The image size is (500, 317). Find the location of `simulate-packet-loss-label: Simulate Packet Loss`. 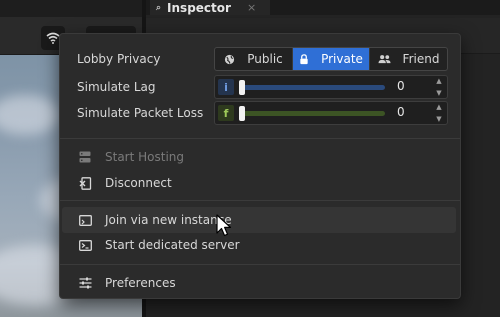

simulate-packet-loss-label: Simulate Packet Loss is located at coordinates (140, 113).